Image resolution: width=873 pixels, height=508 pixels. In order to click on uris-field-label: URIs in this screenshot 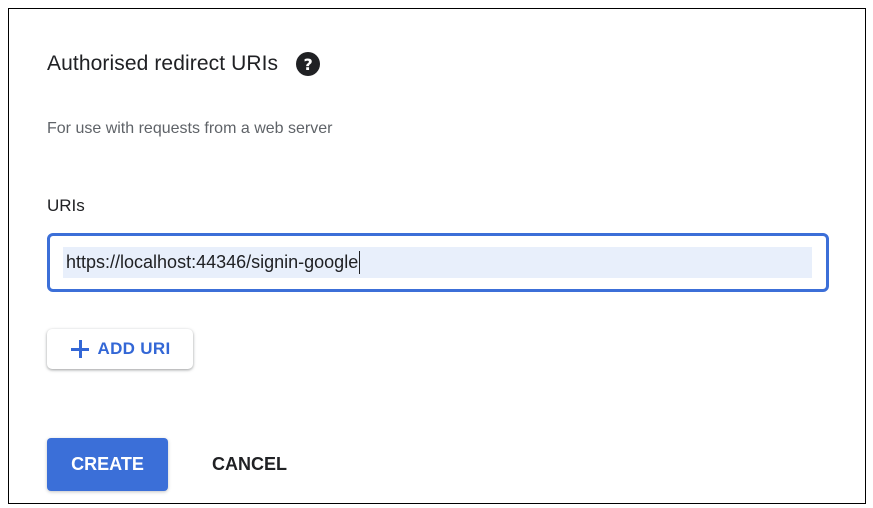, I will do `click(66, 205)`.